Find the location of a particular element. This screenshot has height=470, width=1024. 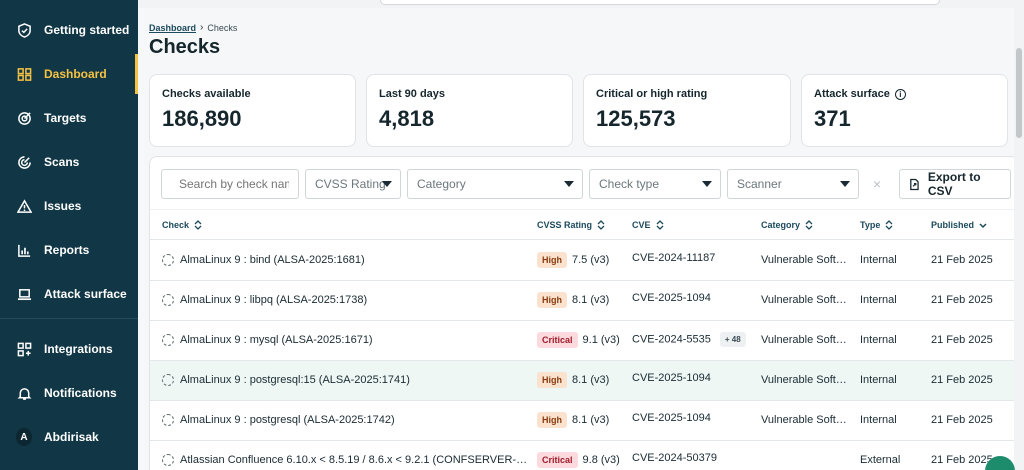

radar-icon is located at coordinates (24, 162).